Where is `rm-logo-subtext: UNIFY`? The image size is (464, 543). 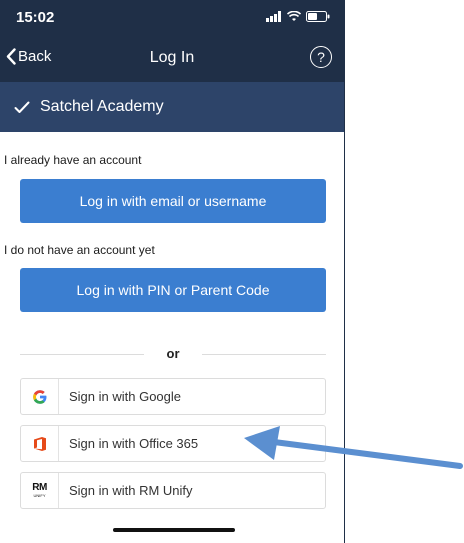
rm-logo-subtext: UNIFY is located at coordinates (39, 495).